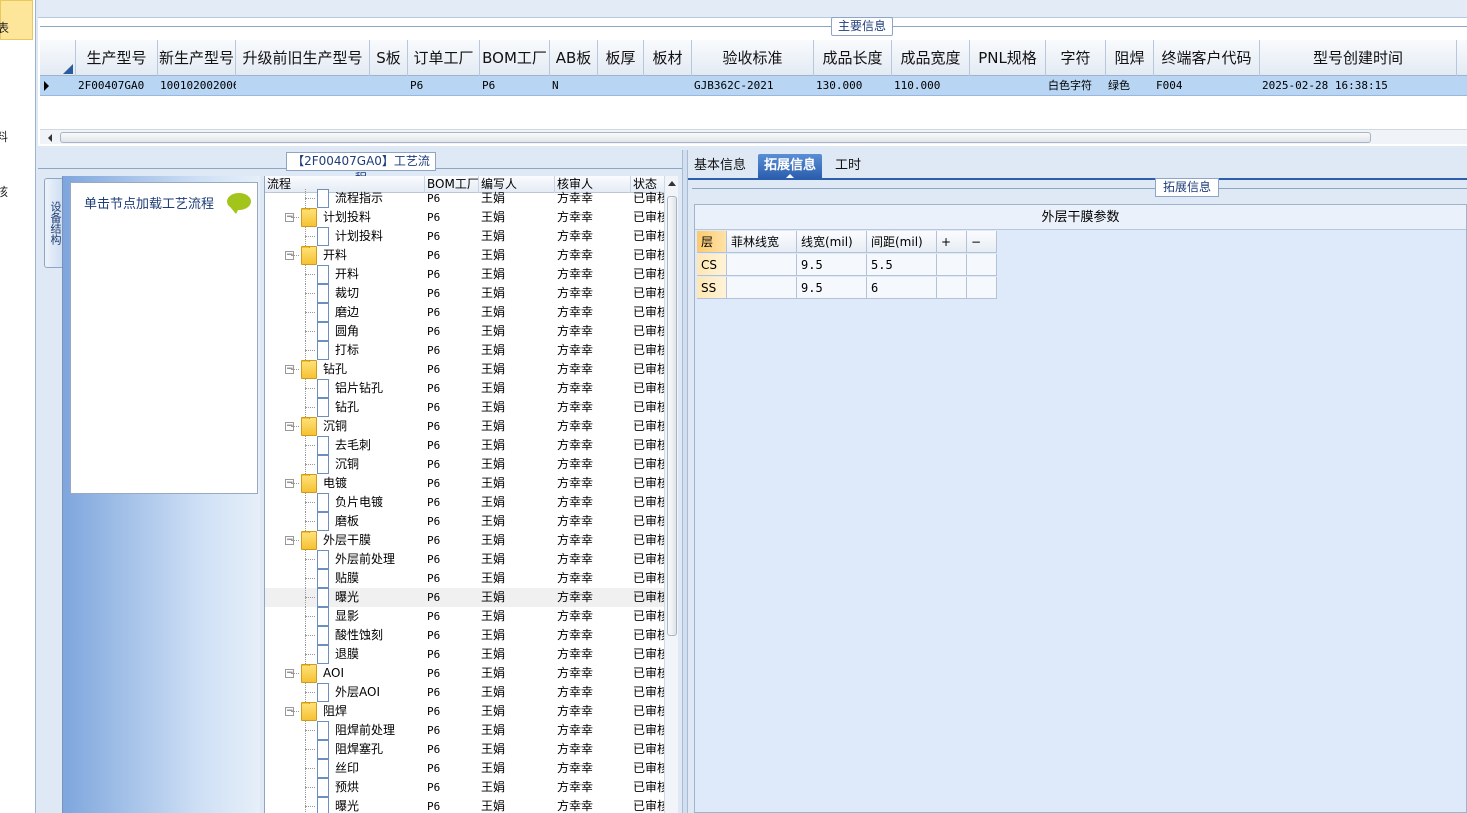 This screenshot has height=813, width=1467. I want to click on tree-node: 铝片钻孔, so click(370, 388).